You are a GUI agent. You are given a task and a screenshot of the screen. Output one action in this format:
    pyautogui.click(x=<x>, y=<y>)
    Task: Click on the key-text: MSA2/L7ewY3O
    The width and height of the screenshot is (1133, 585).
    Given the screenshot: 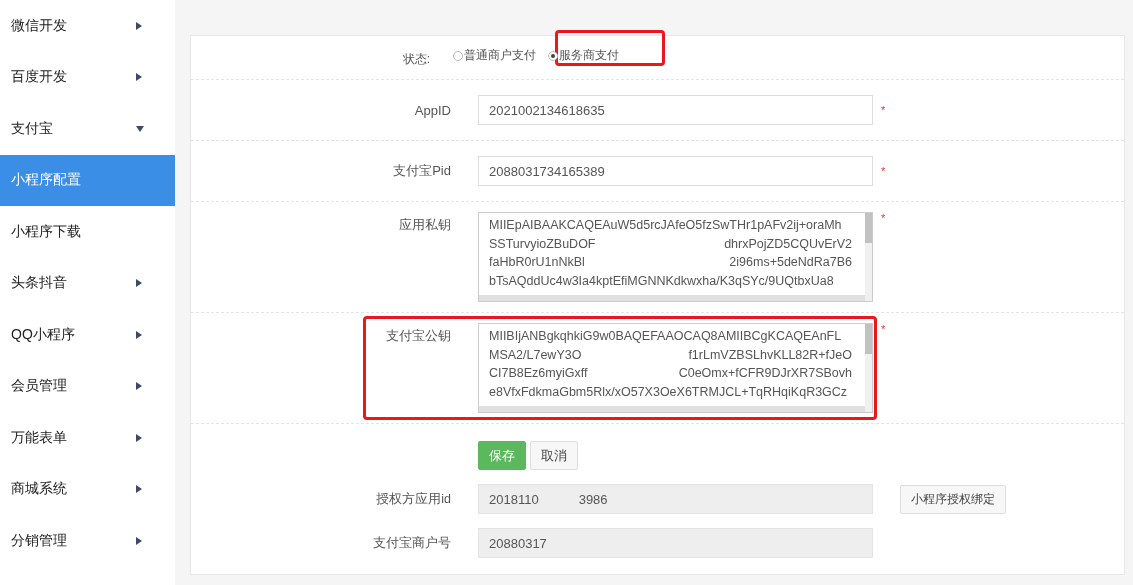 What is the action you would take?
    pyautogui.click(x=535, y=355)
    